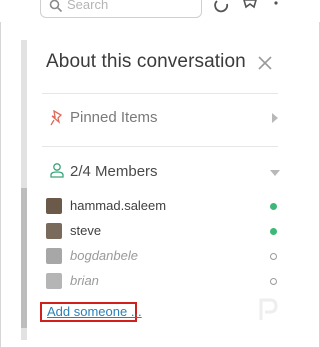 The image size is (320, 348). Describe the element at coordinates (114, 117) in the screenshot. I see `pinned-items-label: Pinned Items` at that location.